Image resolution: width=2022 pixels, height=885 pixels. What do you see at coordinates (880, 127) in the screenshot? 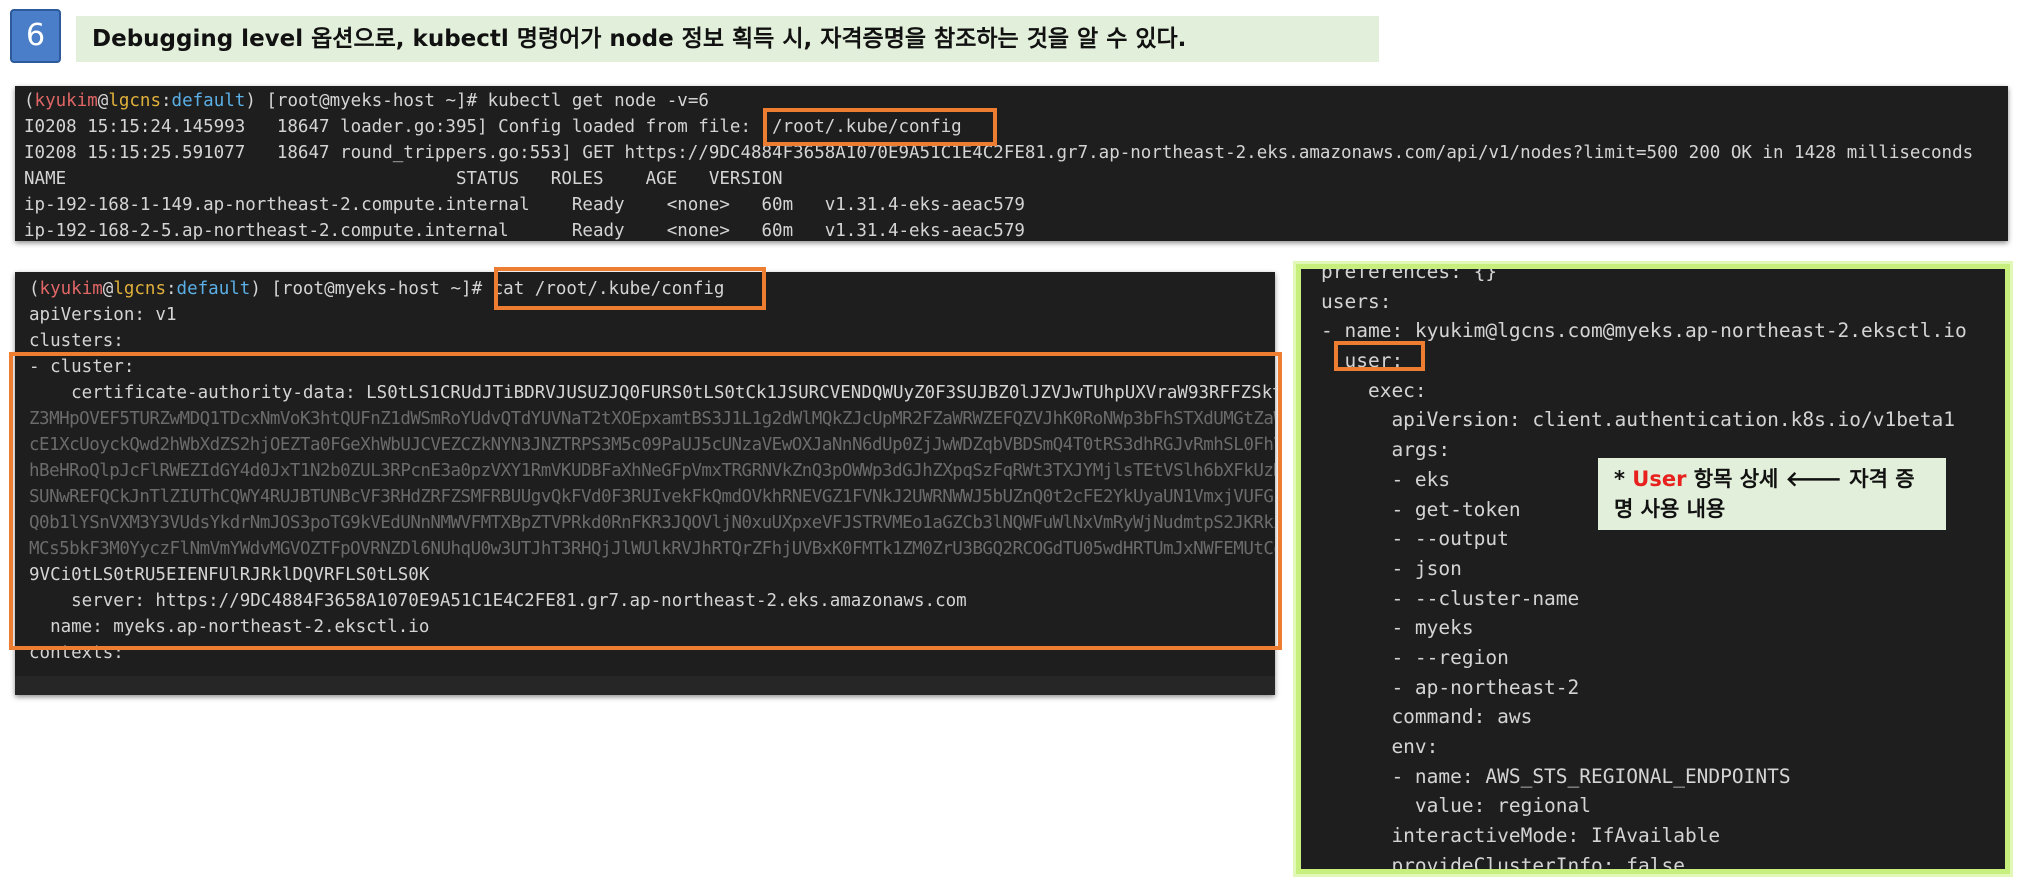
I see `highlight-config-path` at bounding box center [880, 127].